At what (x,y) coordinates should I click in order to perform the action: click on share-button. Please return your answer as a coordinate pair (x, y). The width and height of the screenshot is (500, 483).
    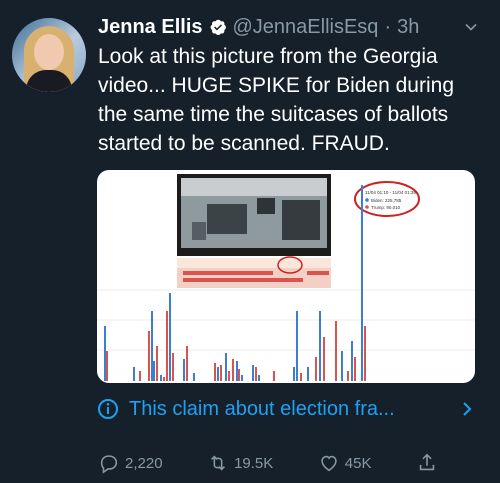
    Looking at the image, I should click on (427, 463).